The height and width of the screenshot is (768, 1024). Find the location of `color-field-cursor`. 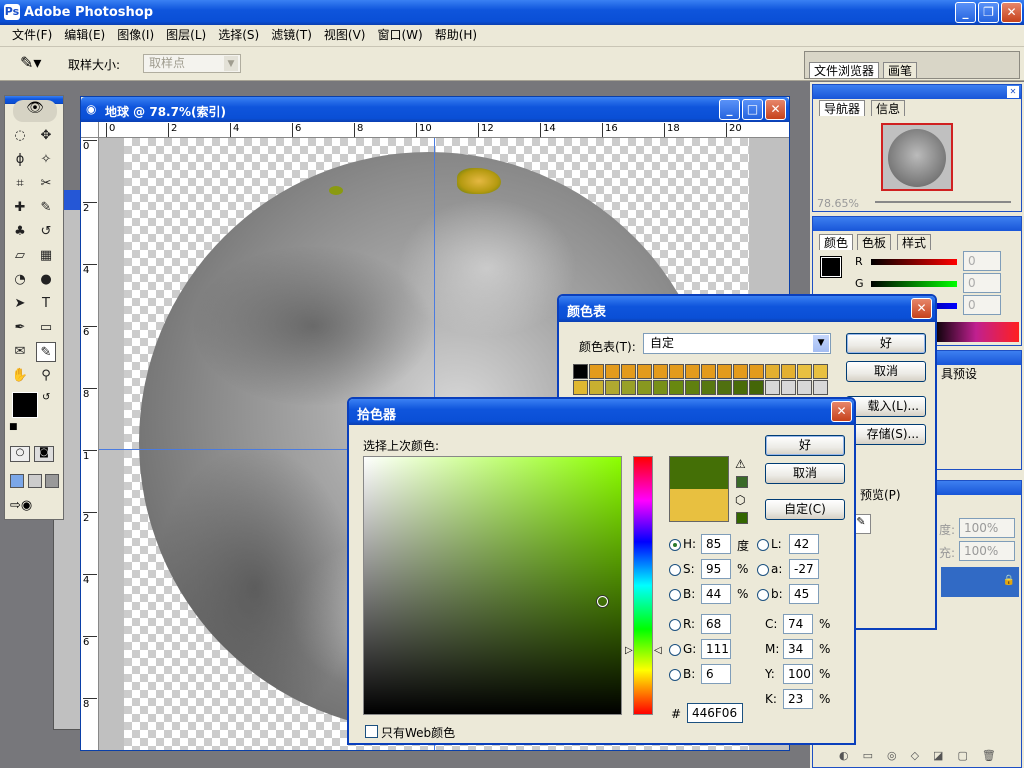

color-field-cursor is located at coordinates (602, 601).